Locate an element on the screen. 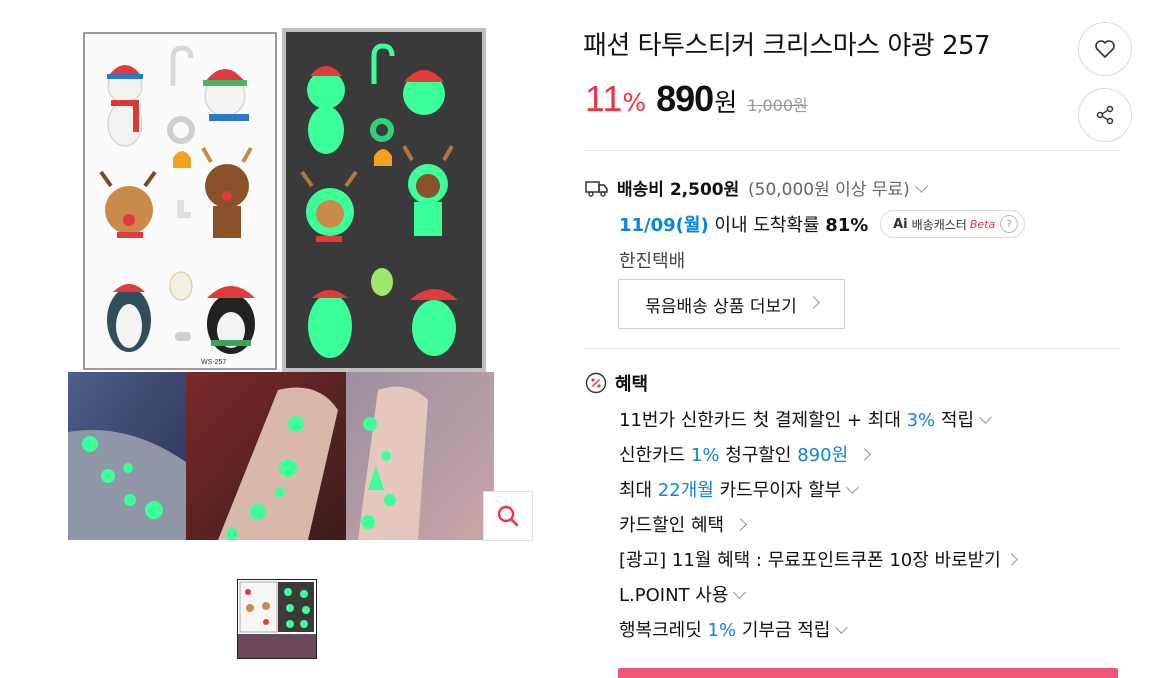  bundle-shipping-button: 묶음배송 상품 더보기 is located at coordinates (731, 304).